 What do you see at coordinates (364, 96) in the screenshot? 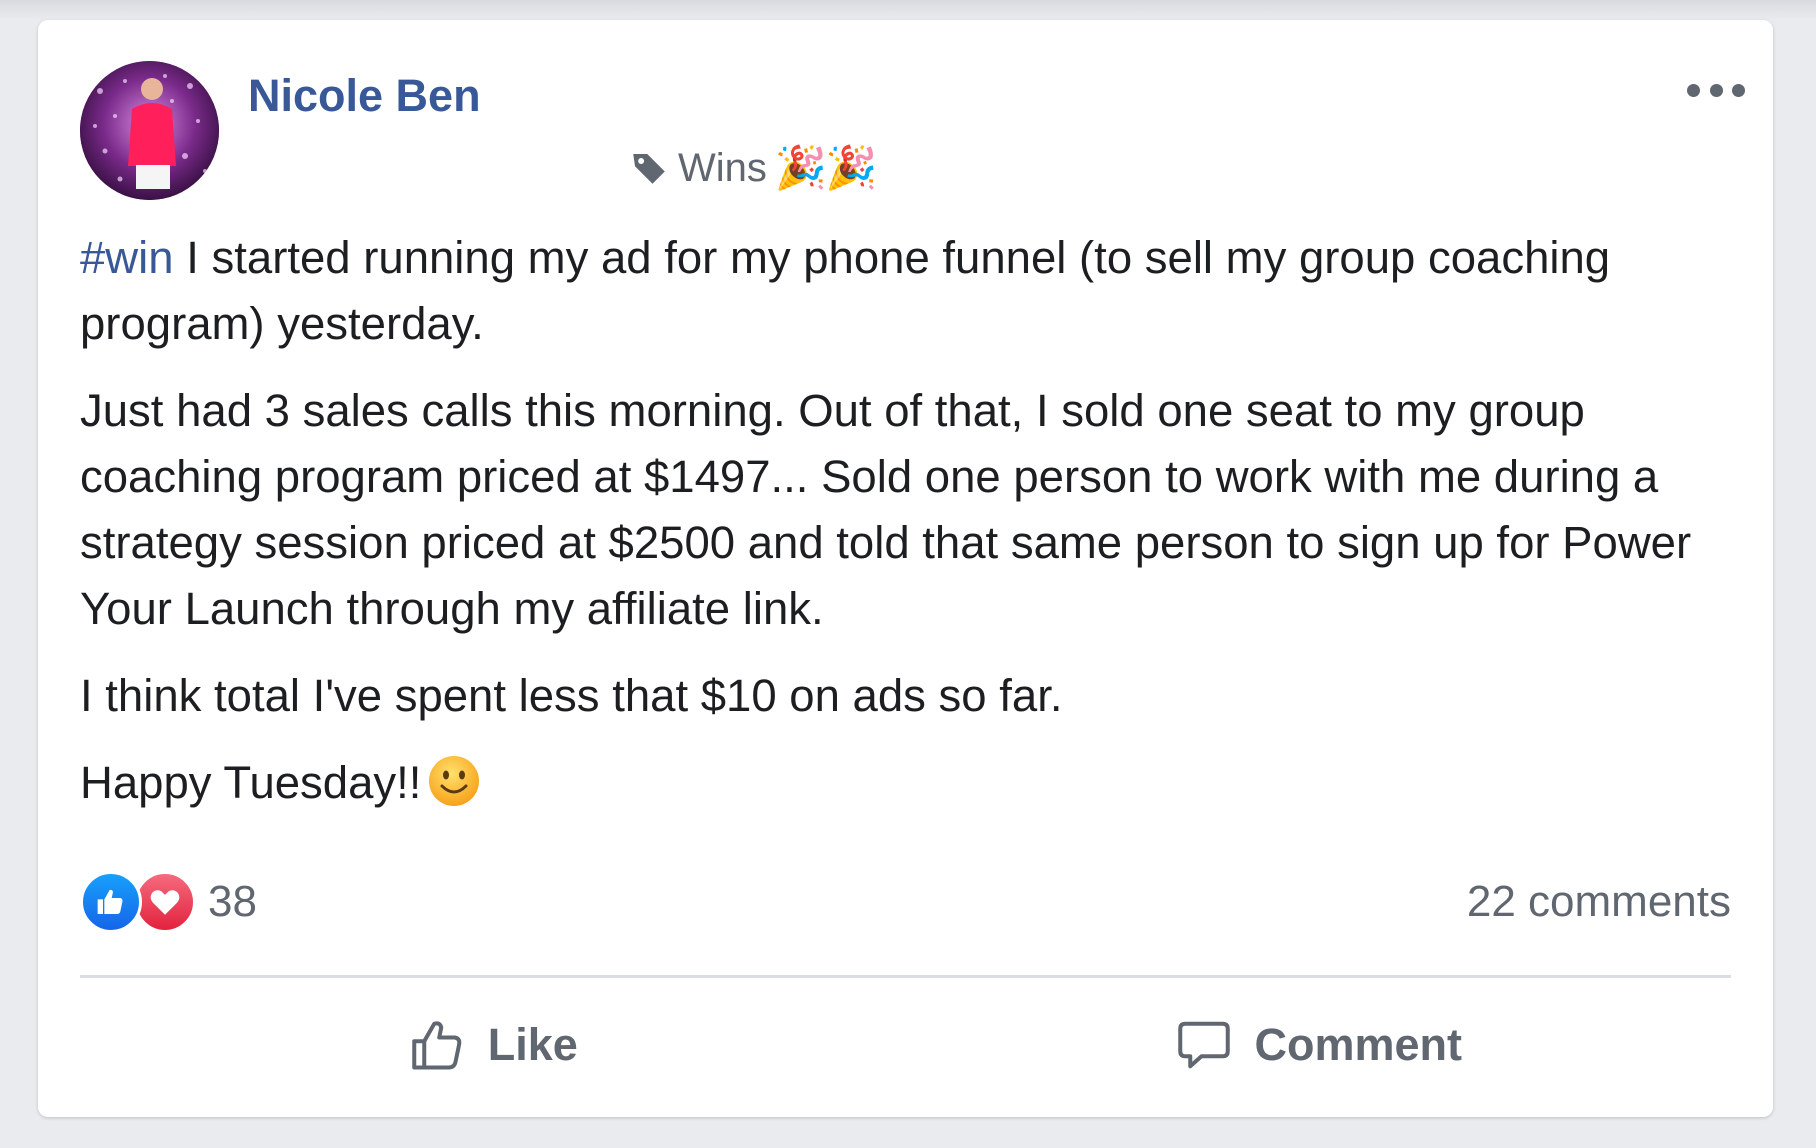
I see `author-name: Nicole Ben` at bounding box center [364, 96].